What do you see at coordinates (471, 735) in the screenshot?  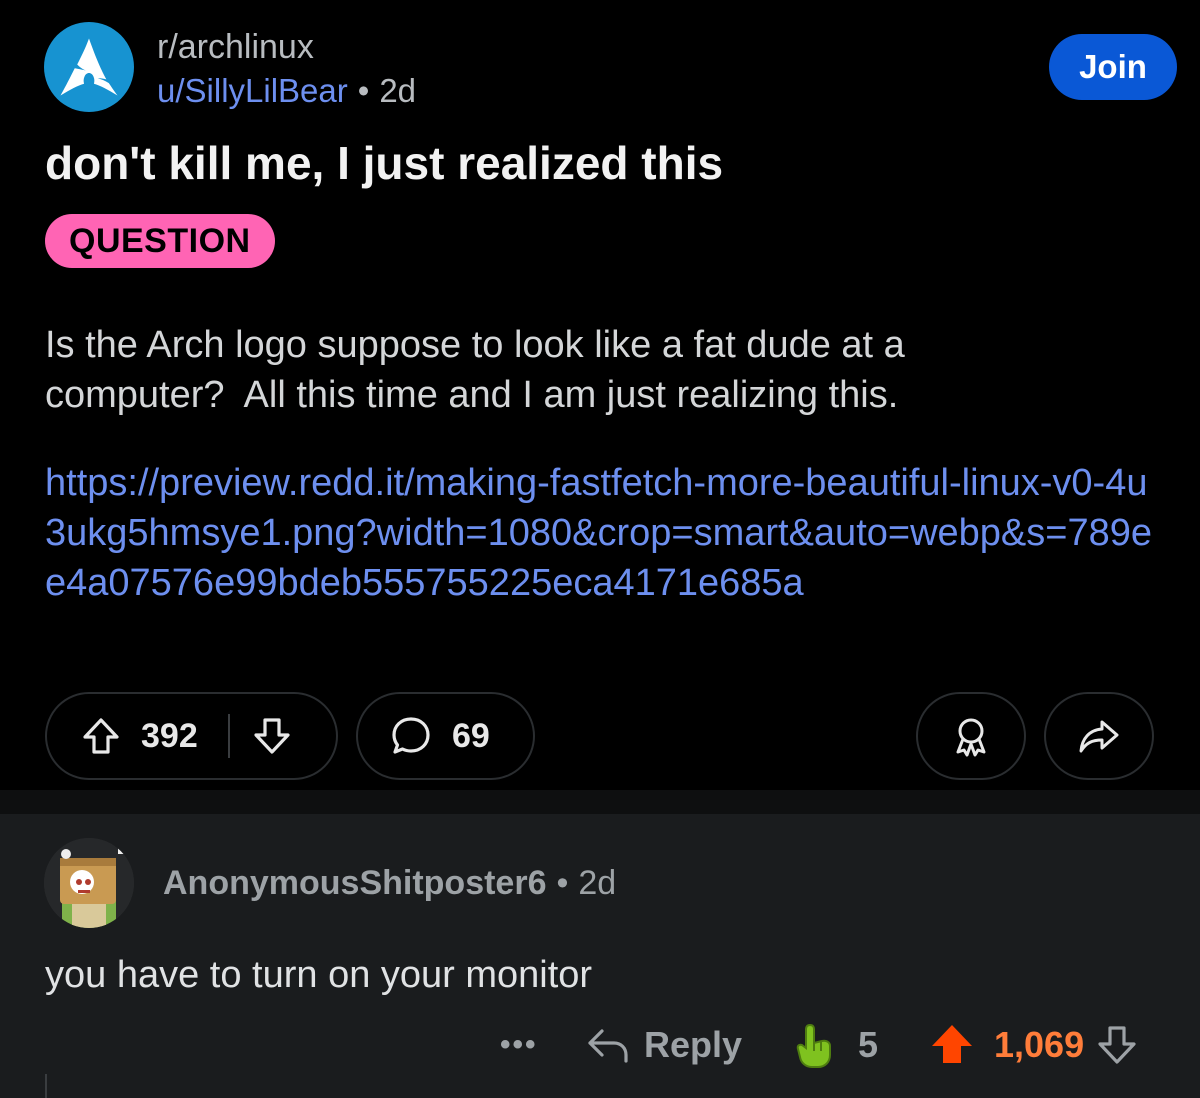 I see `comment-count: 69` at bounding box center [471, 735].